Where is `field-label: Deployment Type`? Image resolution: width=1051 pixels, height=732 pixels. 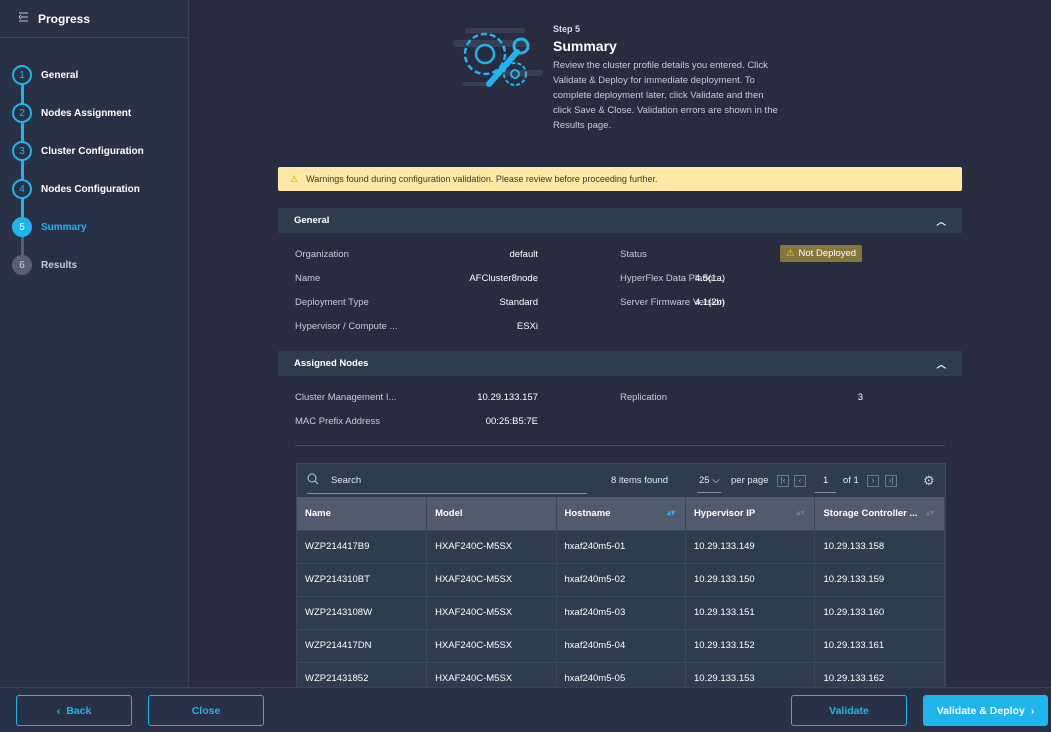
field-label: Deployment Type is located at coordinates (332, 302).